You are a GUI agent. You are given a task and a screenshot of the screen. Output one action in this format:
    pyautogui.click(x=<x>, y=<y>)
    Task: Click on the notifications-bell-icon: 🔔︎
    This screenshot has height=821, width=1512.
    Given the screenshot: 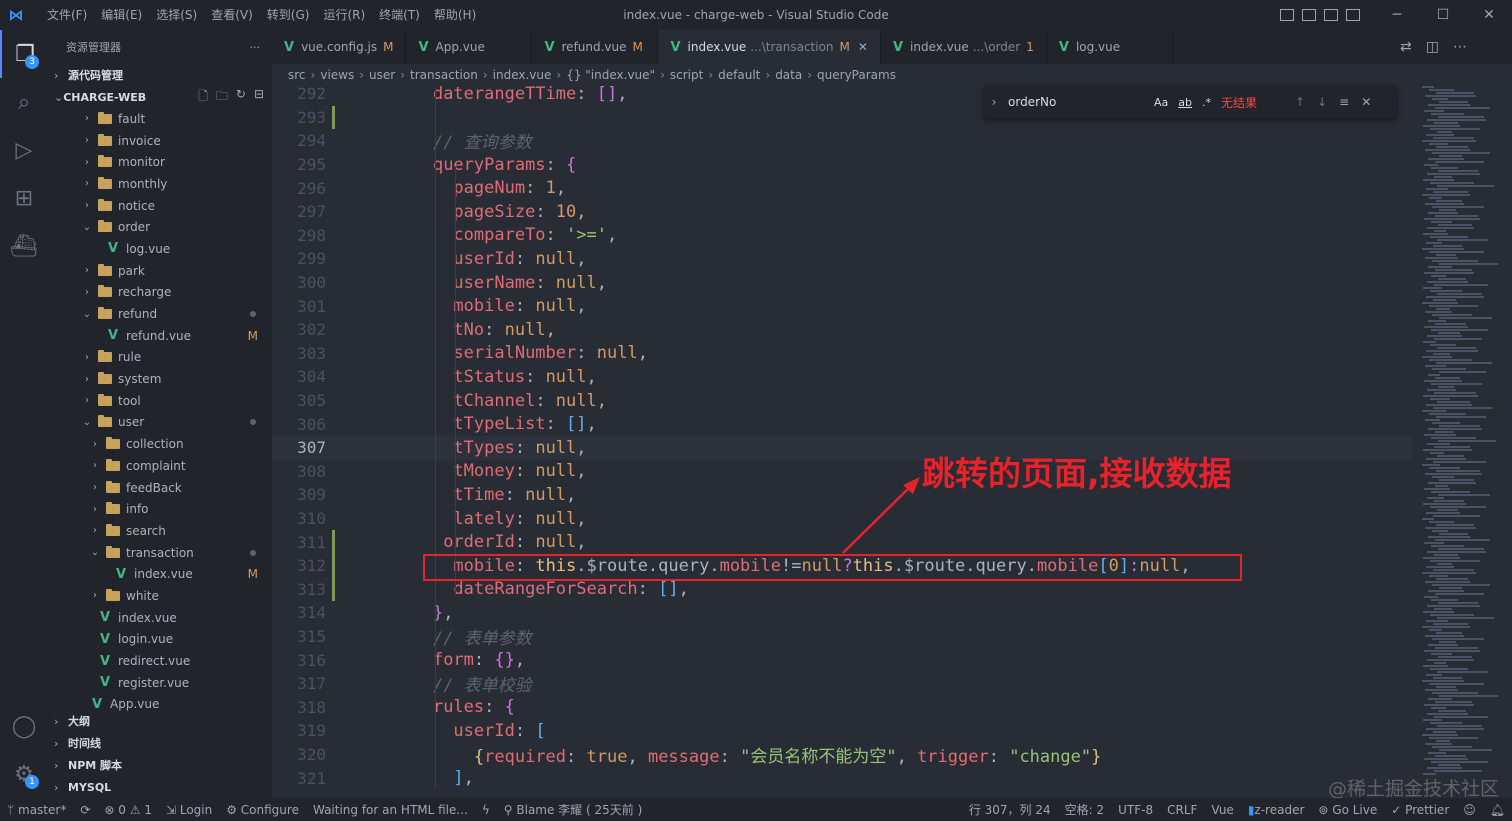 What is the action you would take?
    pyautogui.click(x=1497, y=810)
    